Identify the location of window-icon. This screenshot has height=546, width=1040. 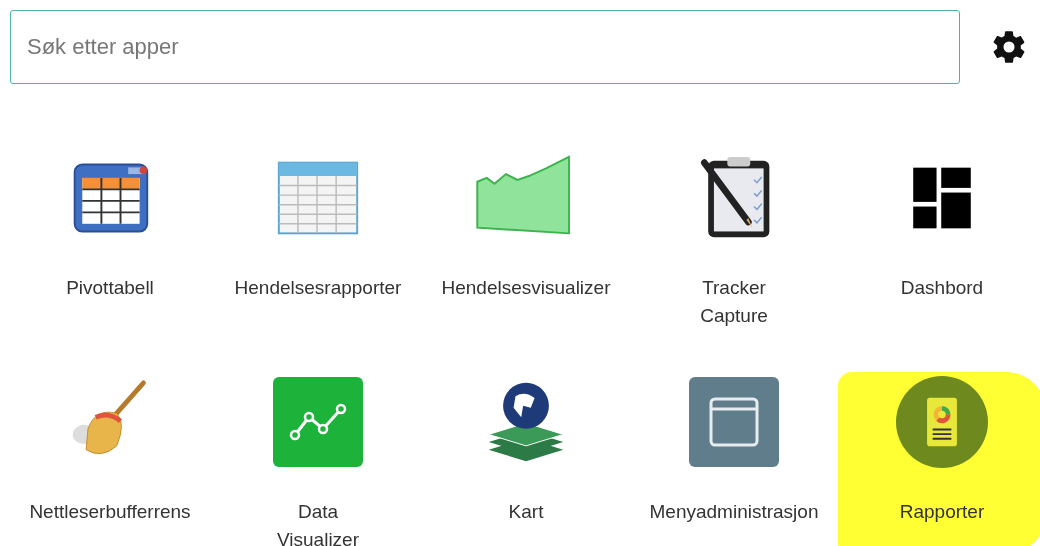
(734, 422).